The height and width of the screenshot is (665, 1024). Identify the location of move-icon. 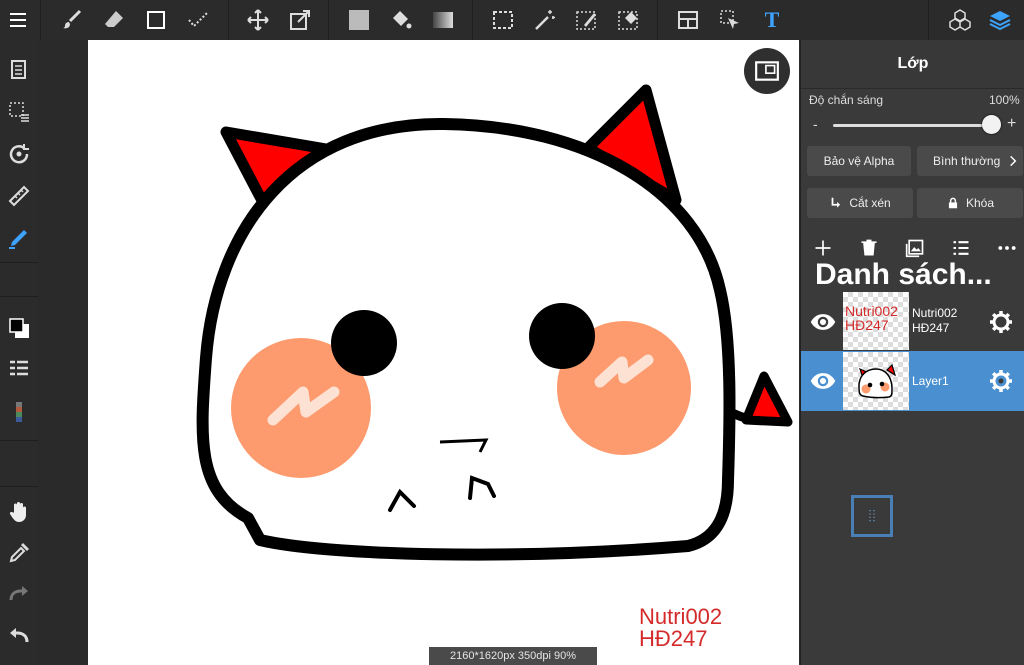
(258, 20).